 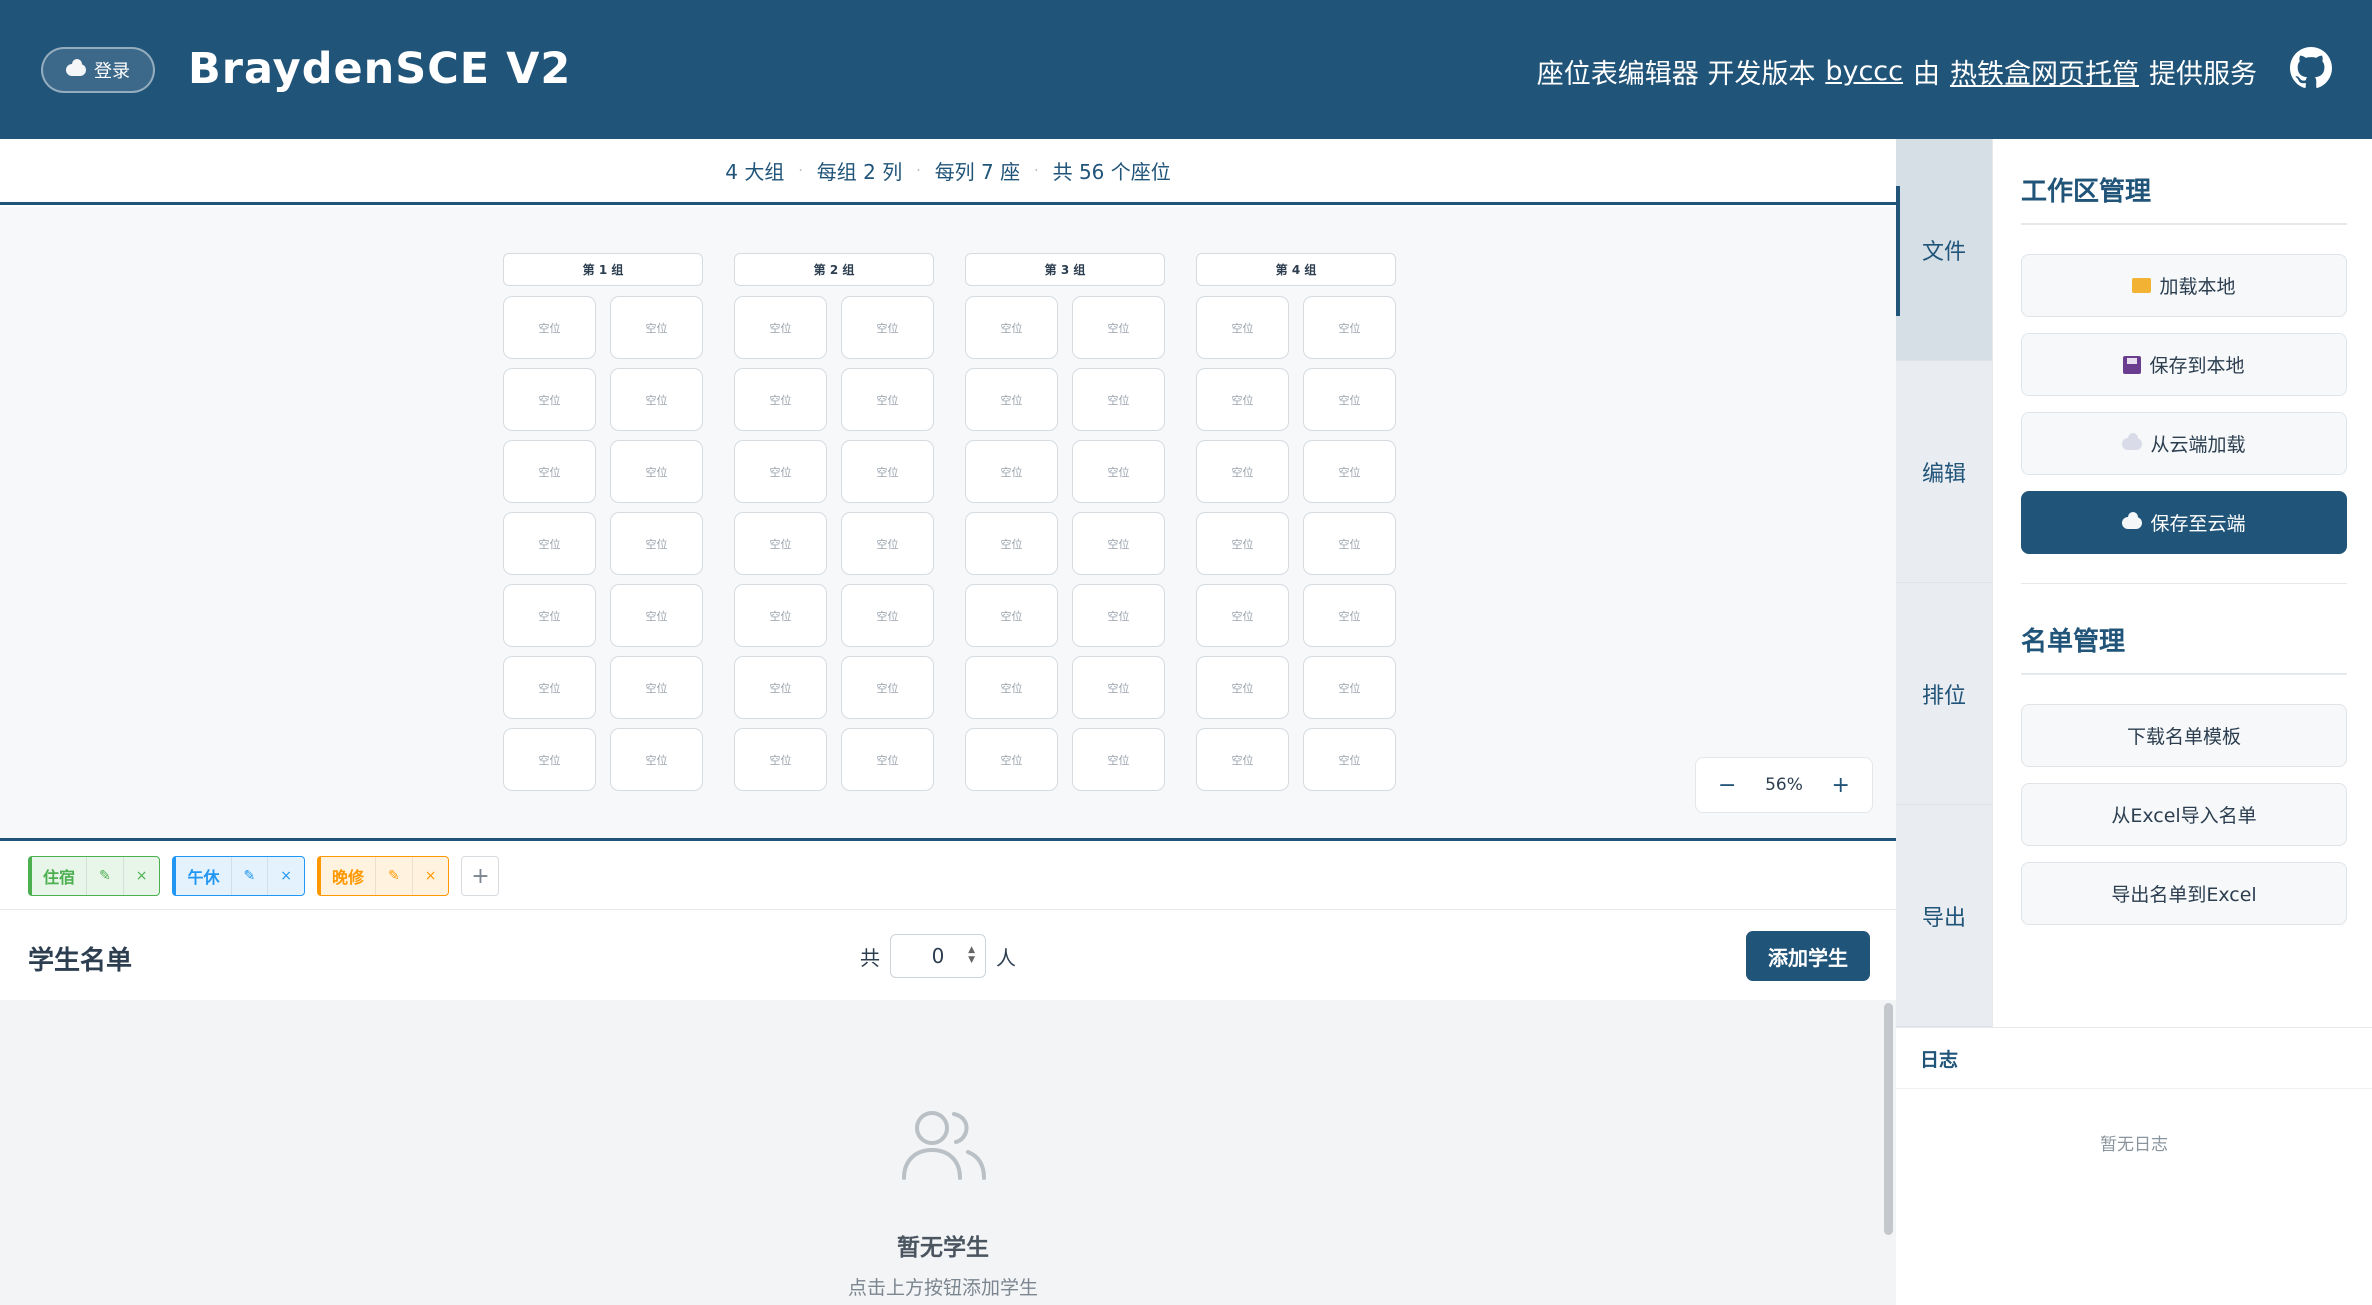 What do you see at coordinates (1841, 785) in the screenshot?
I see `zoom-in-button: +` at bounding box center [1841, 785].